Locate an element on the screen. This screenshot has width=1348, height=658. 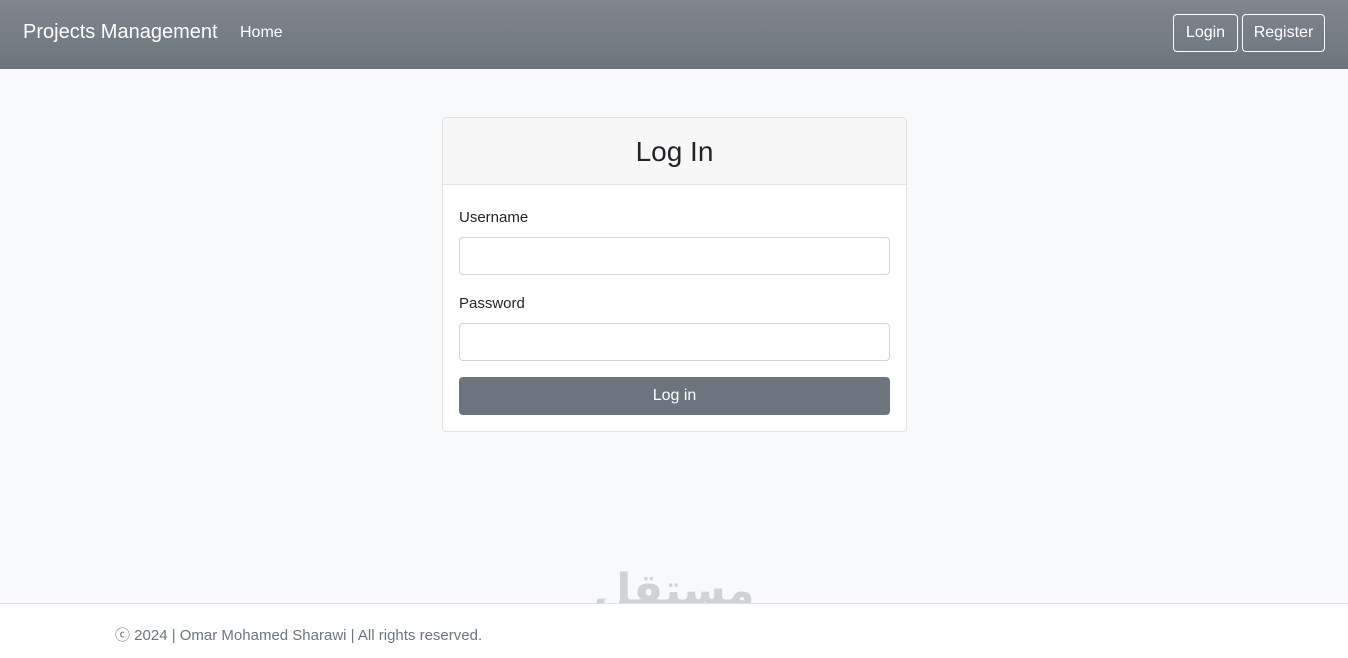
username-label: Username is located at coordinates (494, 217).